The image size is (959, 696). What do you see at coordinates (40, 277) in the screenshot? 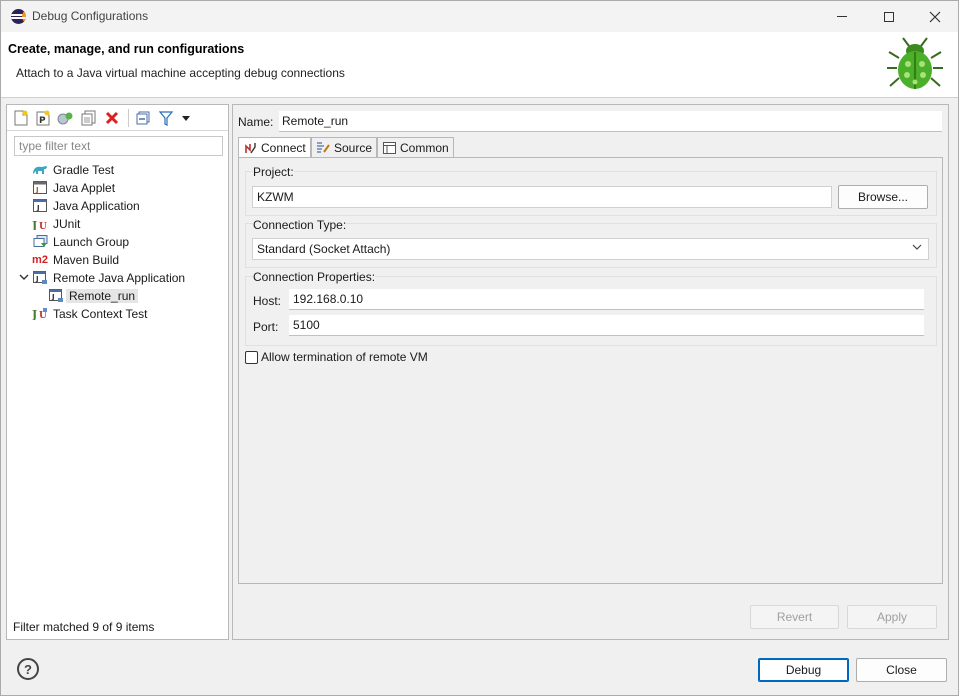
I see `remote-java-icon: J` at bounding box center [40, 277].